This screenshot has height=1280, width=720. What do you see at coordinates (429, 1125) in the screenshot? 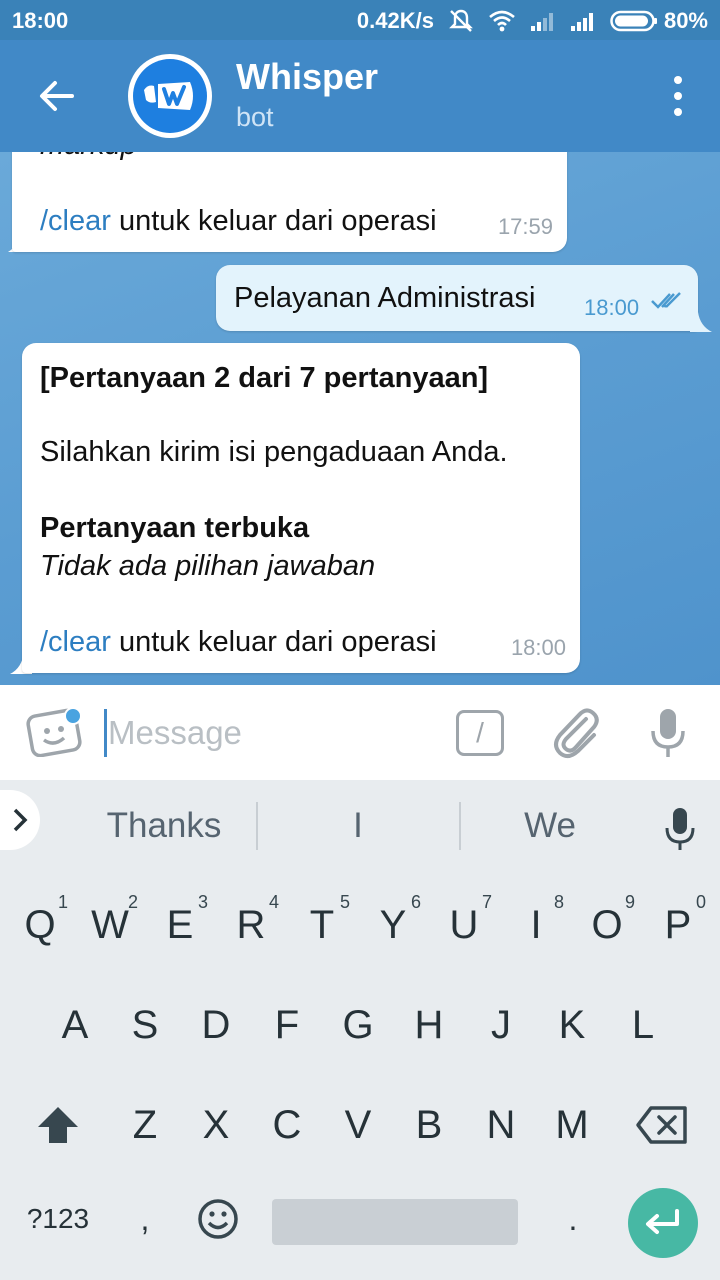
I see `key-b: B` at bounding box center [429, 1125].